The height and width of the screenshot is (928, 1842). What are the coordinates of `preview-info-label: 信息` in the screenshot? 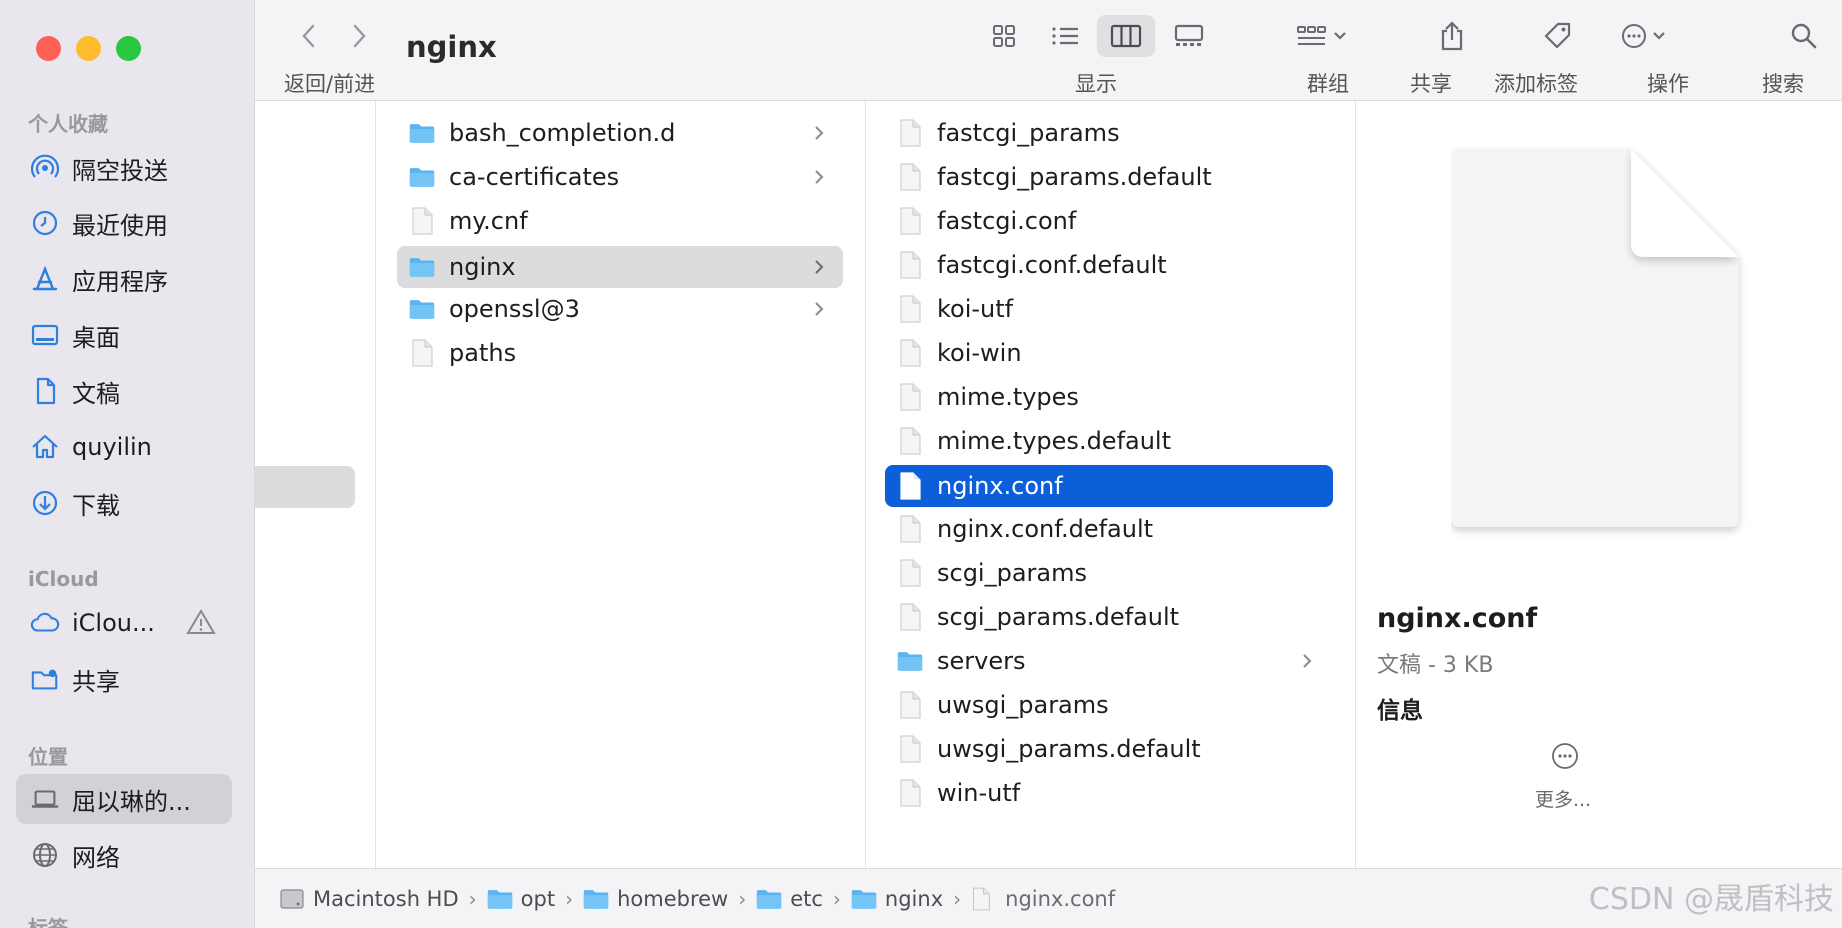 It's located at (1400, 711).